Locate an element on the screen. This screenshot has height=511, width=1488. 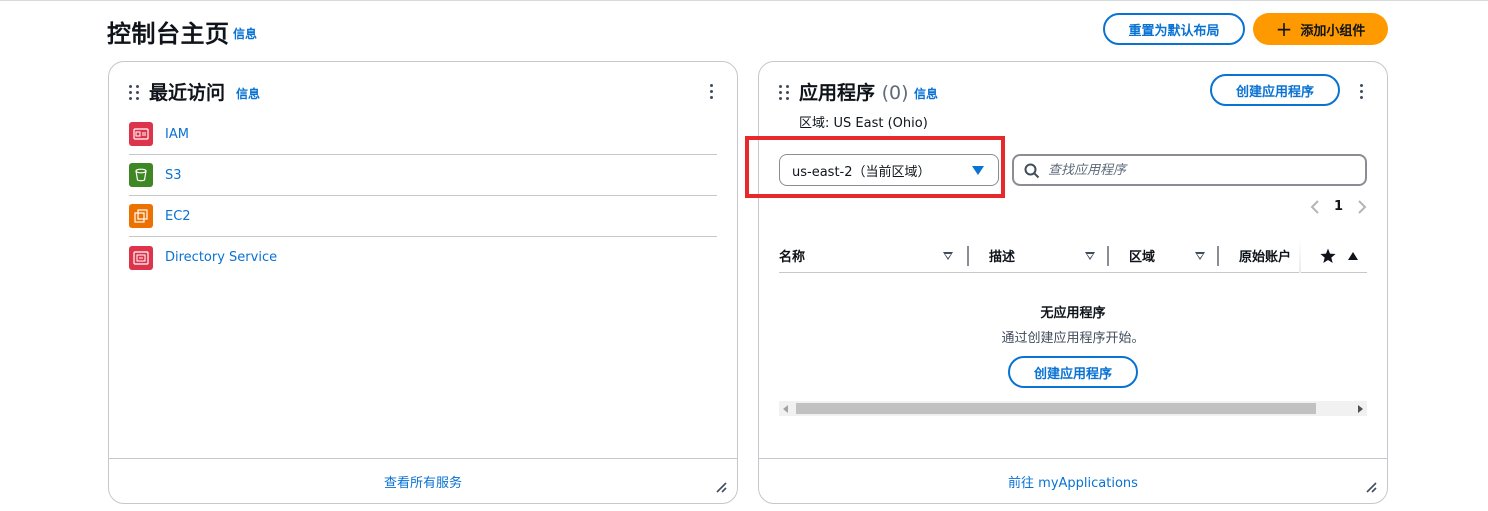
scroll-left-icon is located at coordinates (786, 409).